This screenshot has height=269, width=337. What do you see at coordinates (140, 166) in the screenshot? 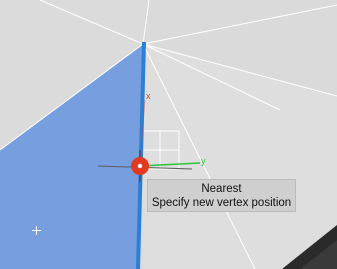
I see `vertex-marker-center` at bounding box center [140, 166].